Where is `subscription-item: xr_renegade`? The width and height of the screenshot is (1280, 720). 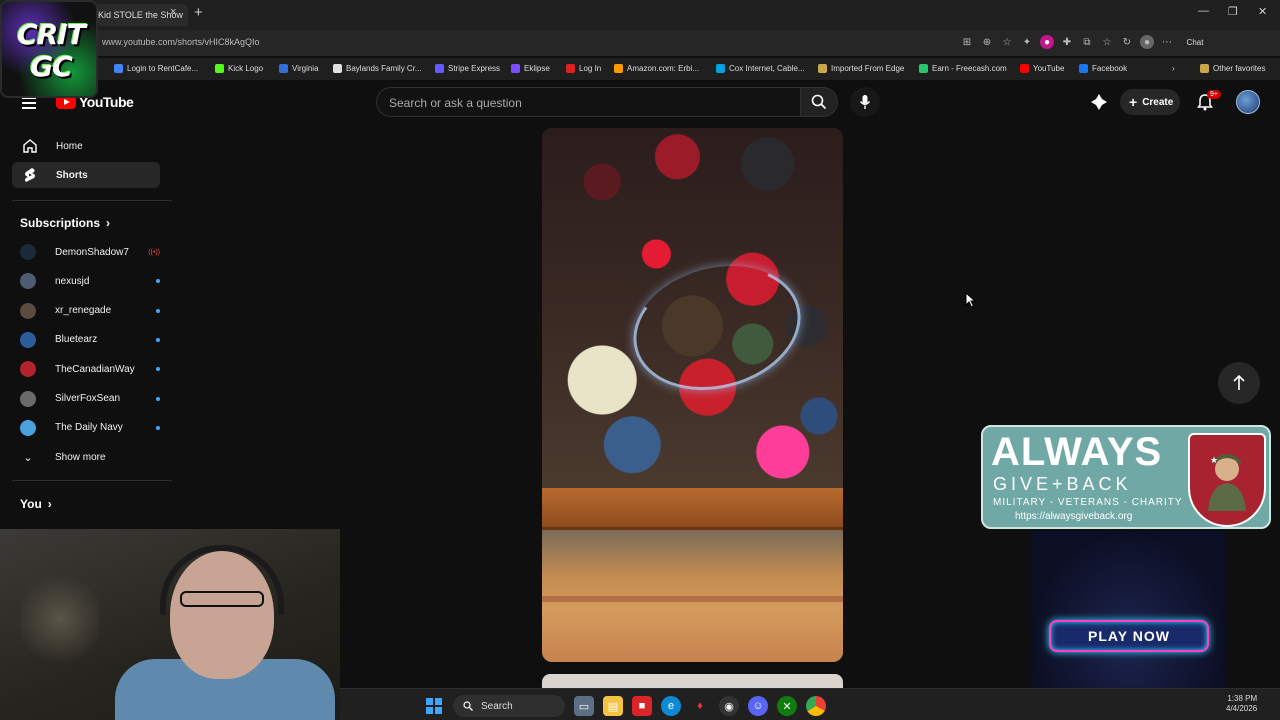 subscription-item: xr_renegade is located at coordinates (90, 311).